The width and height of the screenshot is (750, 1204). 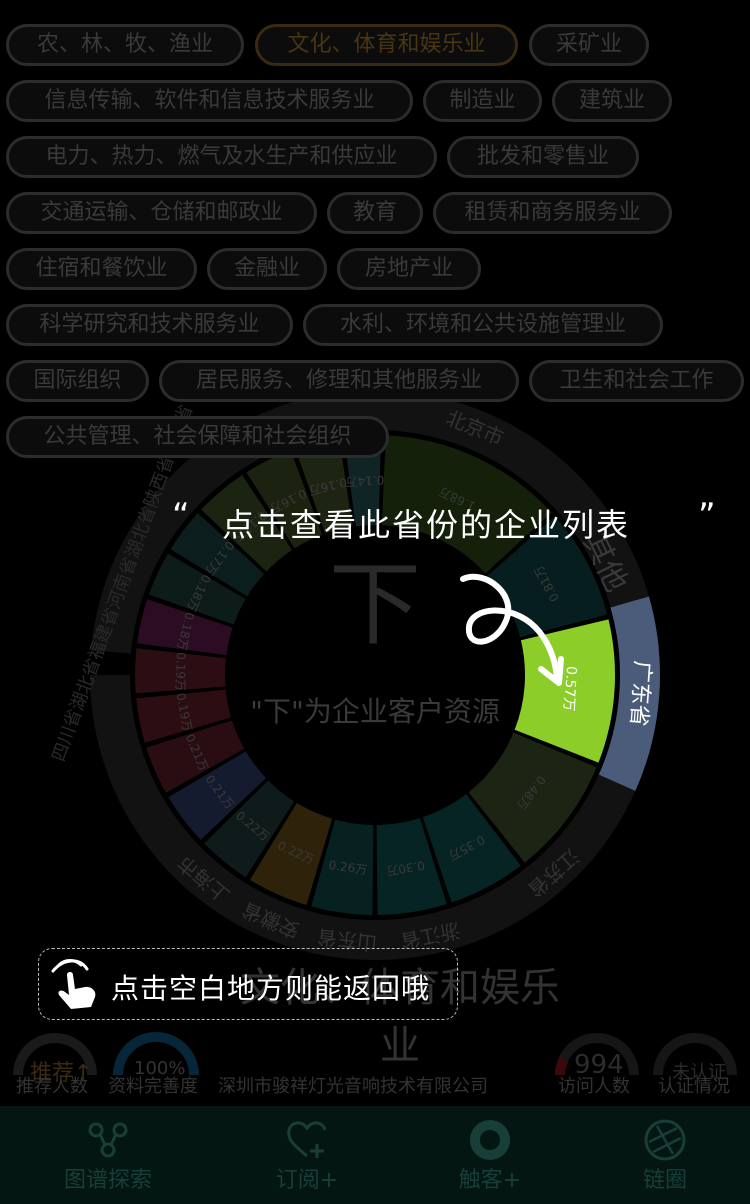 What do you see at coordinates (374, 604) in the screenshot?
I see `wheel-center-char: 下` at bounding box center [374, 604].